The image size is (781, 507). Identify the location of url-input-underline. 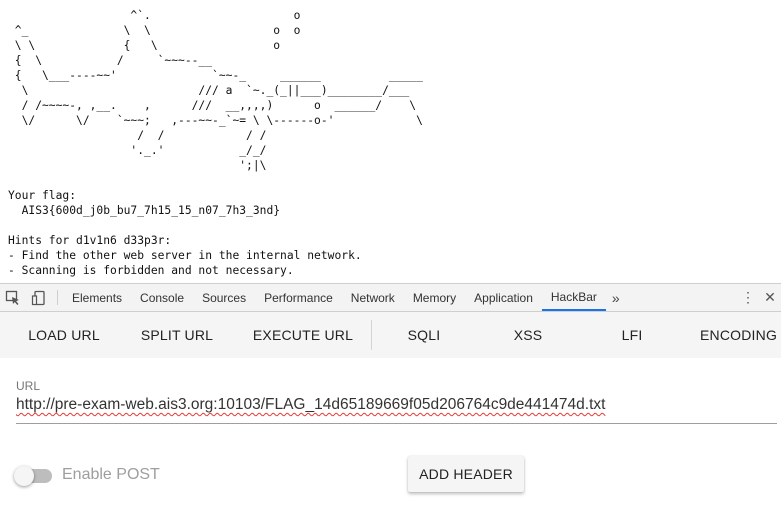
(396, 423).